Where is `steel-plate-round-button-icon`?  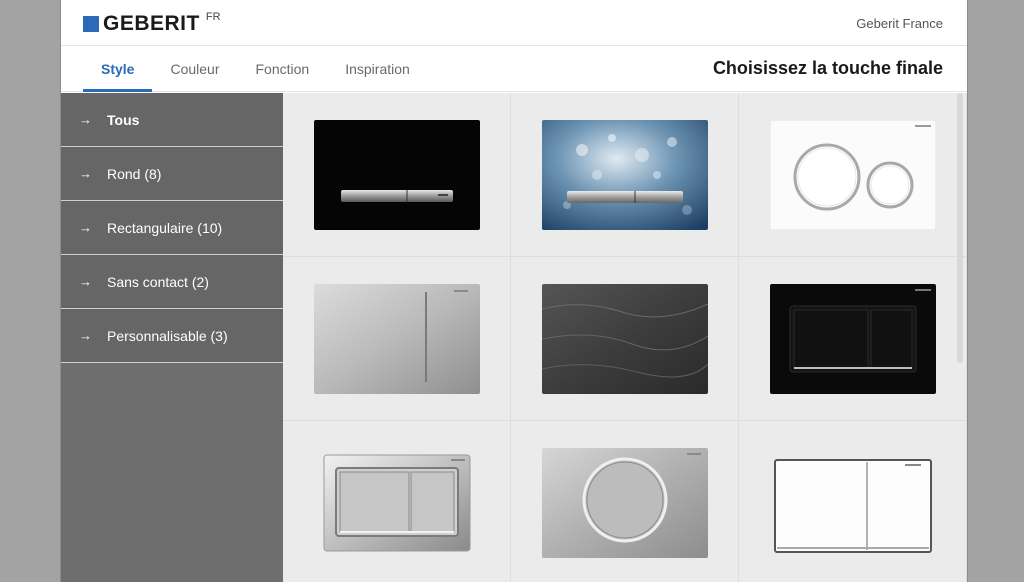 steel-plate-round-button-icon is located at coordinates (624, 502).